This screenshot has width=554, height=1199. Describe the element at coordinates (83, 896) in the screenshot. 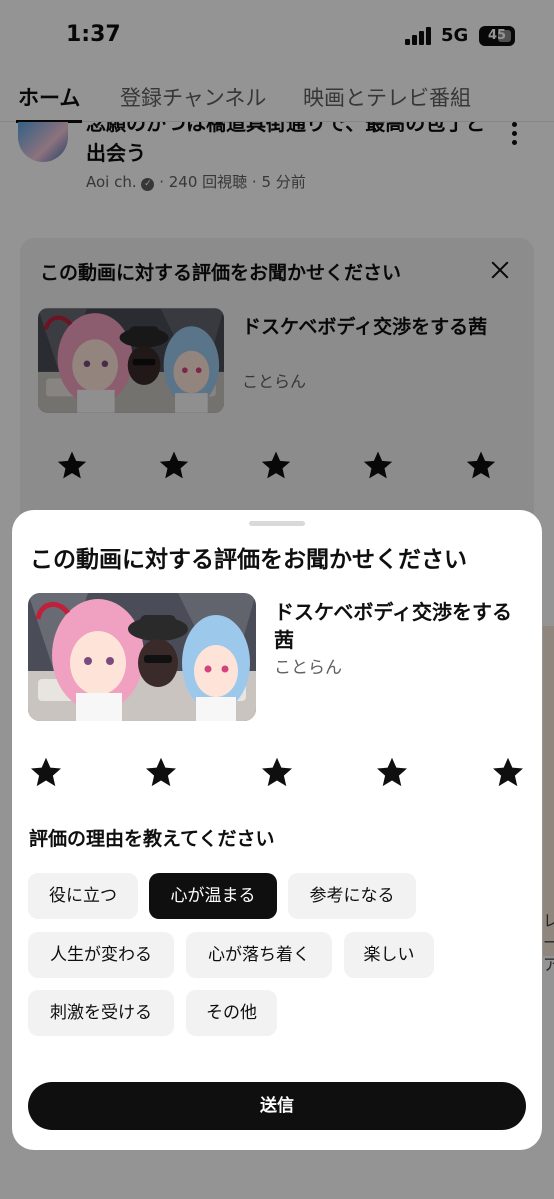

I see `reason-chip-useful: 役に立つ` at that location.